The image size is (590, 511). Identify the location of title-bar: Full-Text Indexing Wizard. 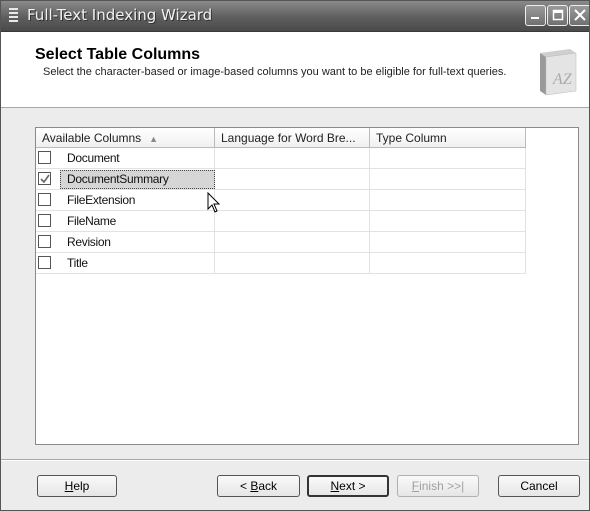
(295, 16).